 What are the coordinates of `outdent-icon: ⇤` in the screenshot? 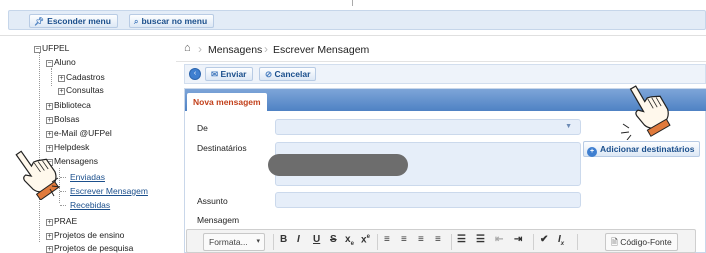 It's located at (499, 239).